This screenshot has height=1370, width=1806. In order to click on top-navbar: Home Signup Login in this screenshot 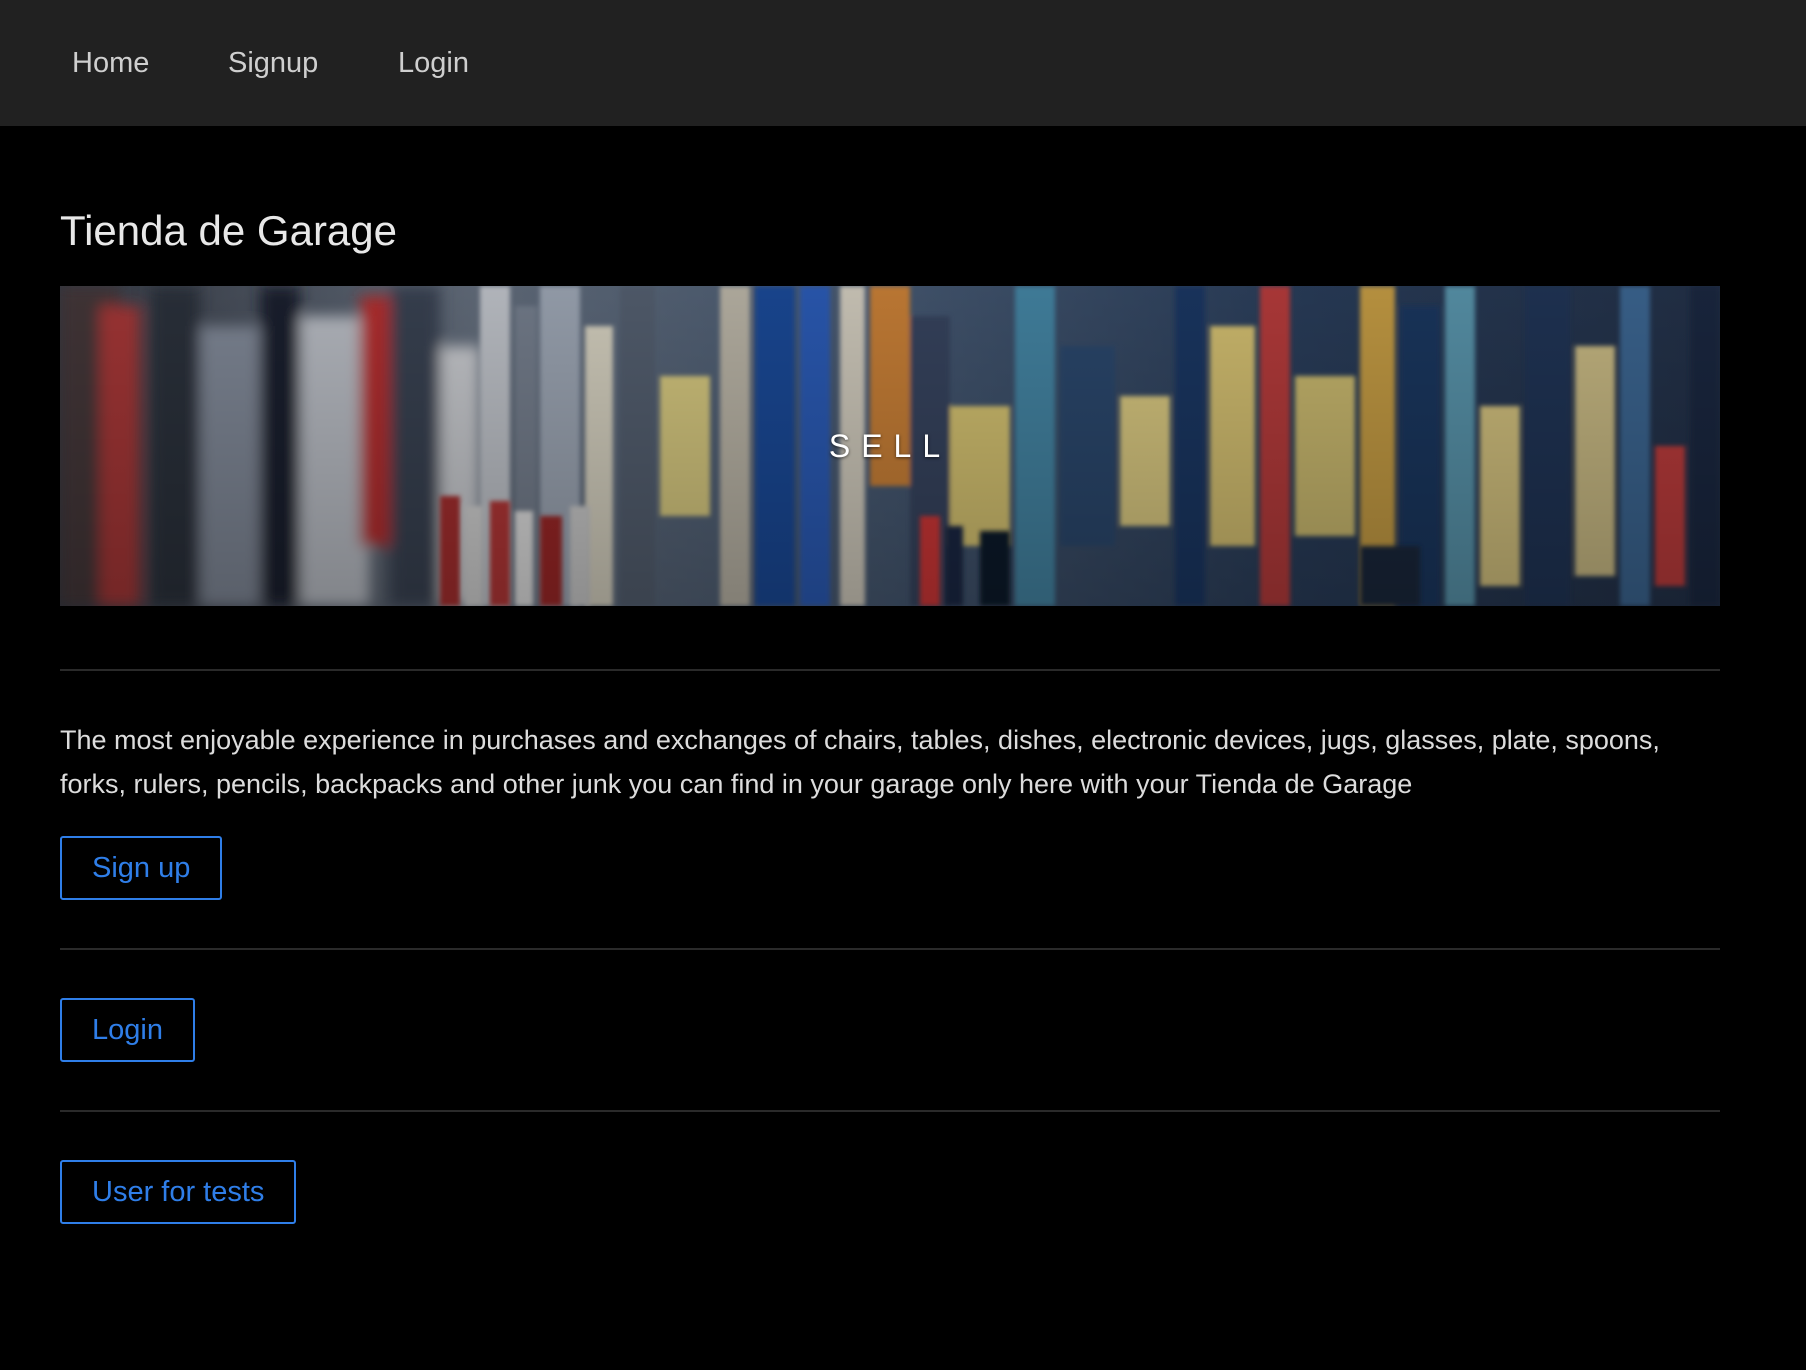, I will do `click(903, 63)`.